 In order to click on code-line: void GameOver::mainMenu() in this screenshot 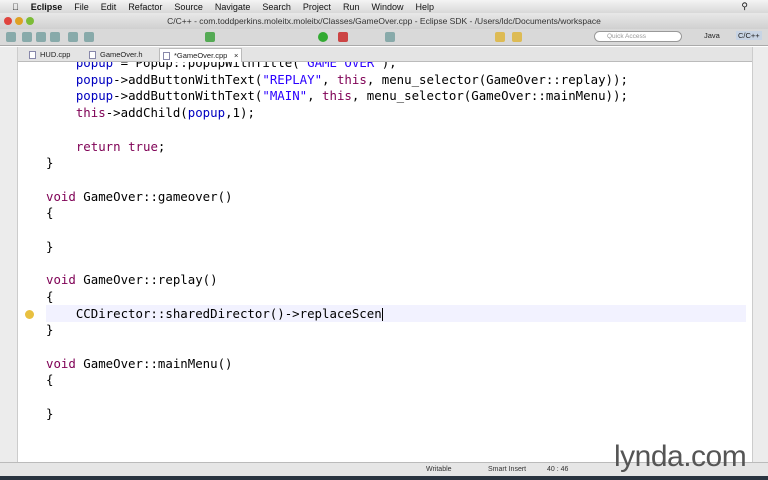, I will do `click(139, 363)`.